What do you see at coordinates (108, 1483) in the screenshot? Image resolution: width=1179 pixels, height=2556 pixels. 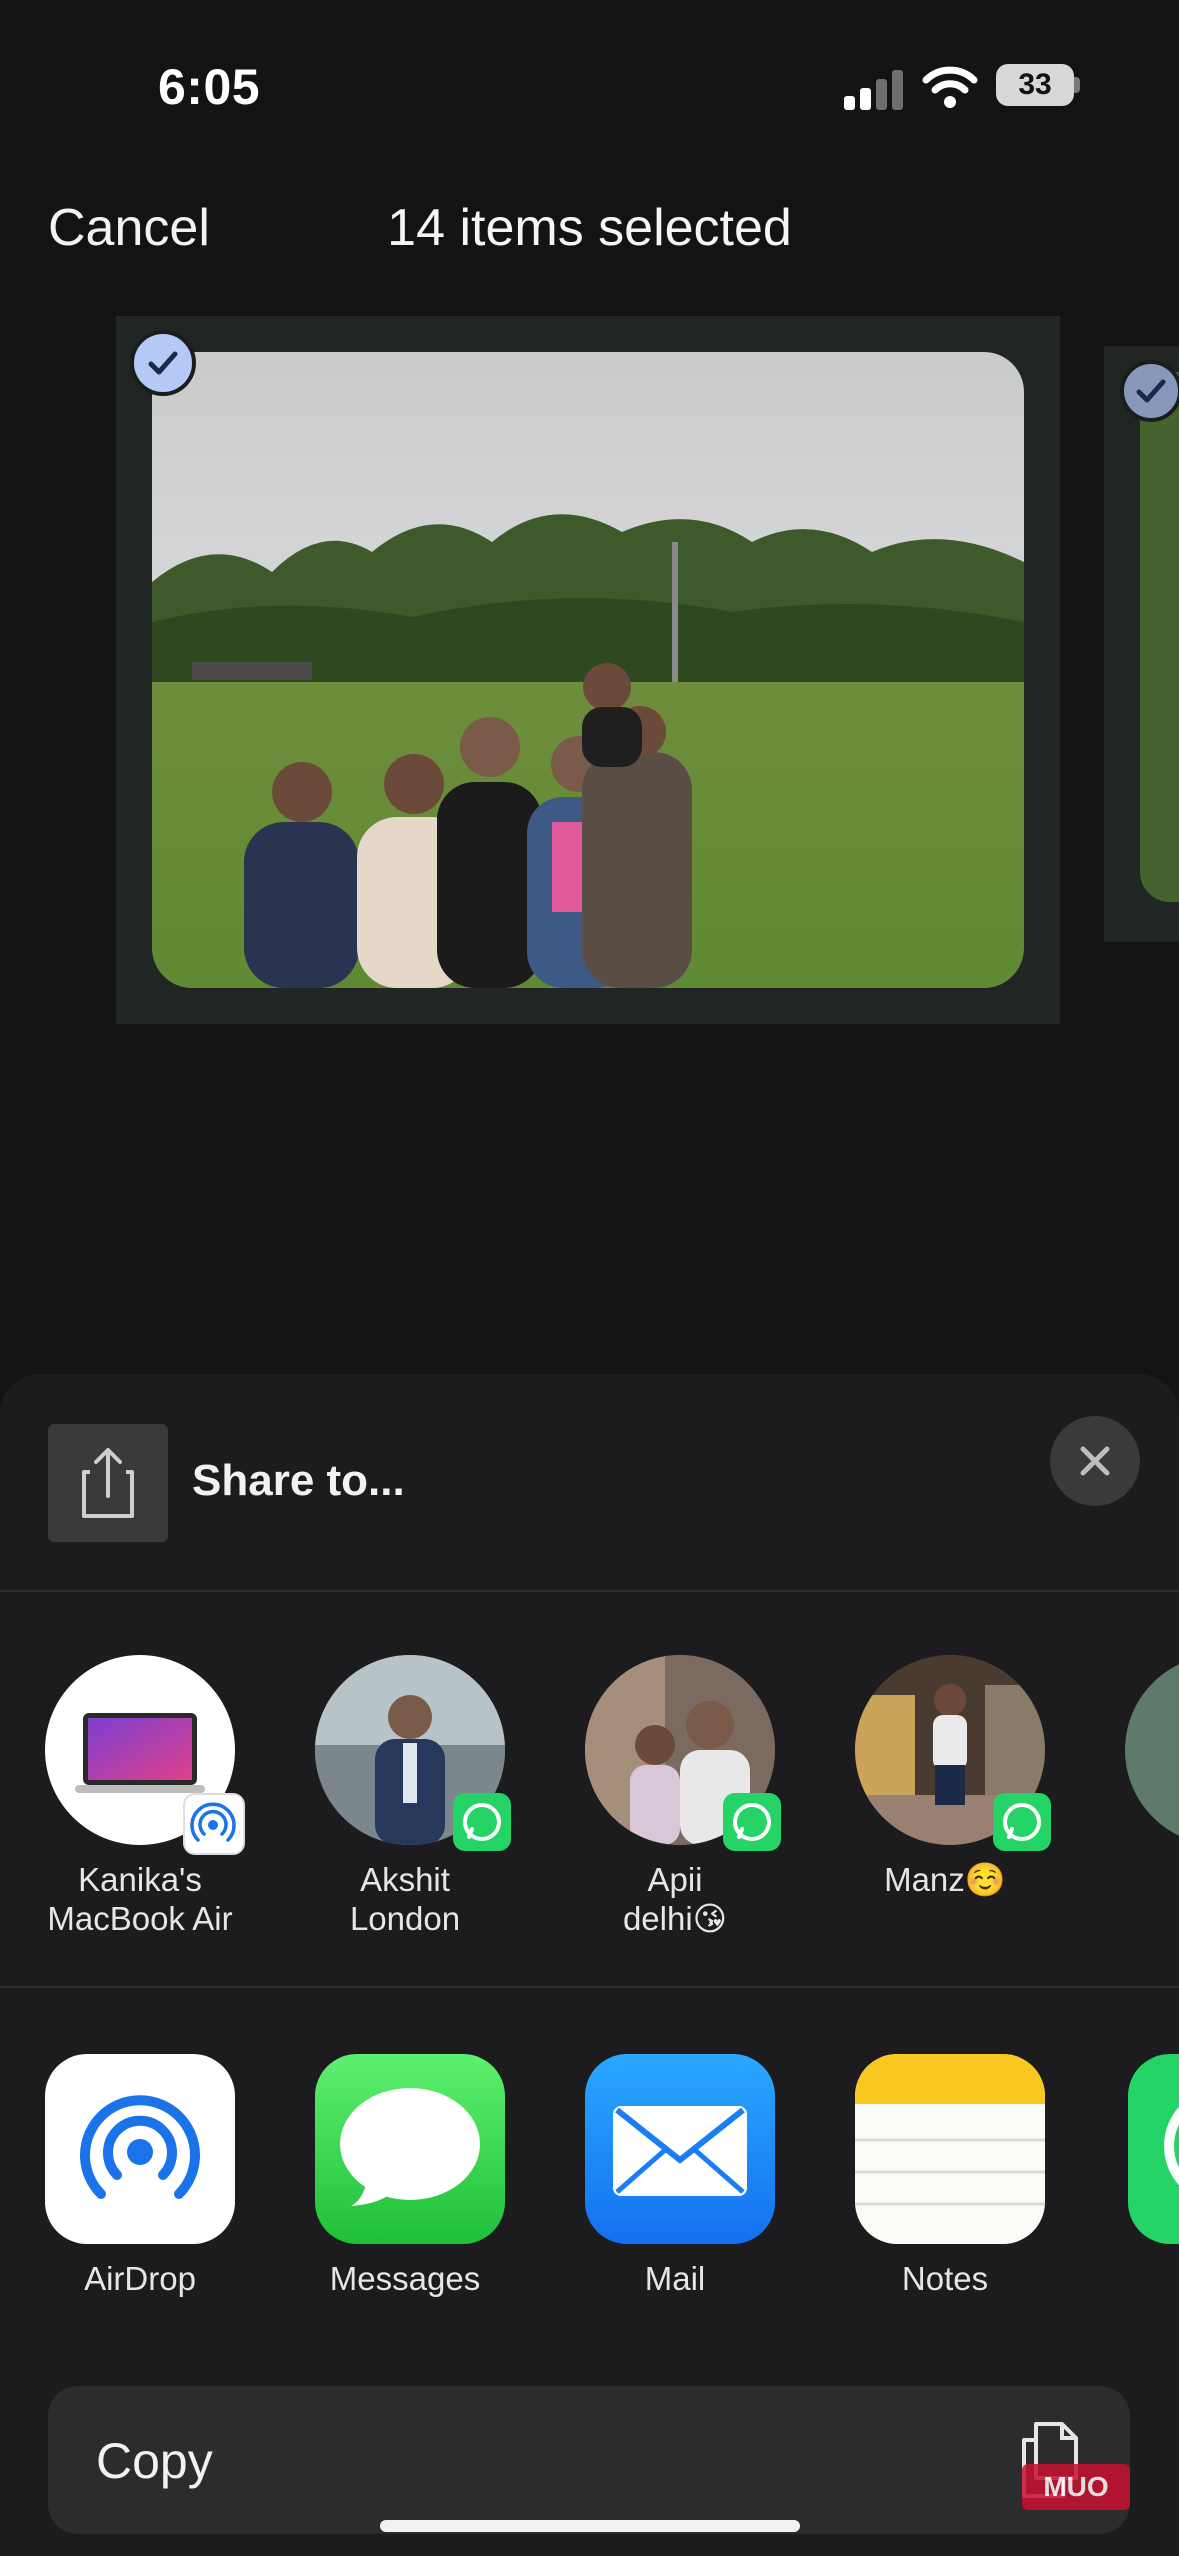 I see `share-icon` at bounding box center [108, 1483].